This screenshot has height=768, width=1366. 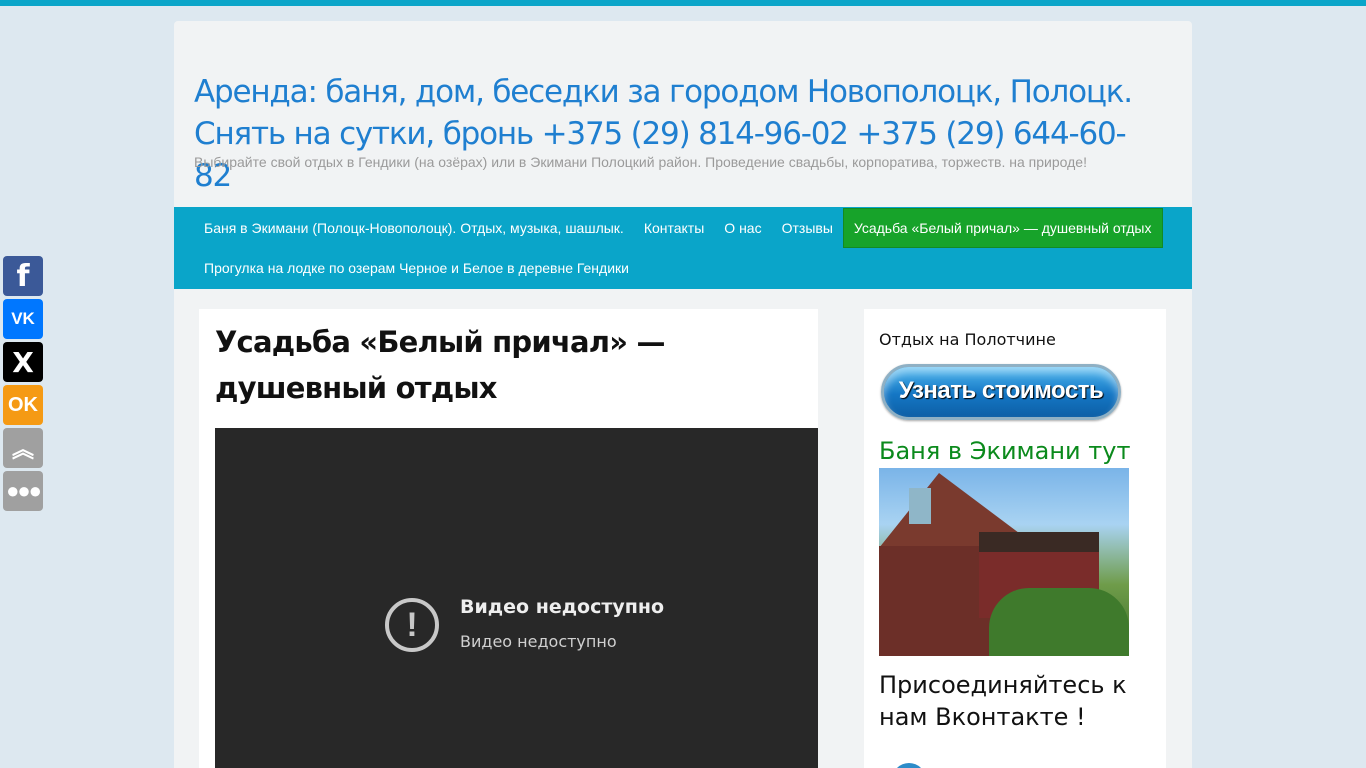 I want to click on video-error-subtitle: Видео недоступно, so click(x=538, y=641).